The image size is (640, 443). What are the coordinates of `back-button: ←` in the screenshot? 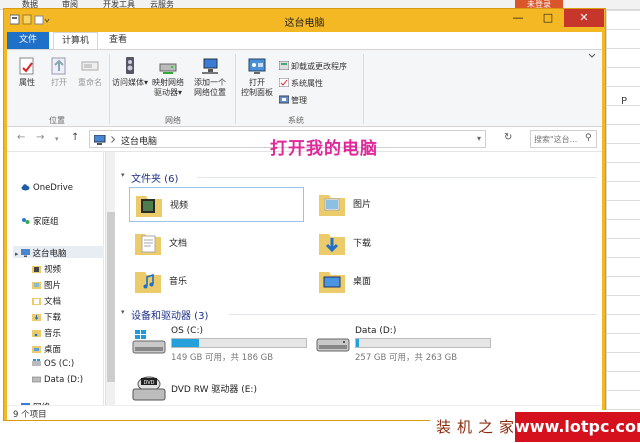 It's located at (21, 137).